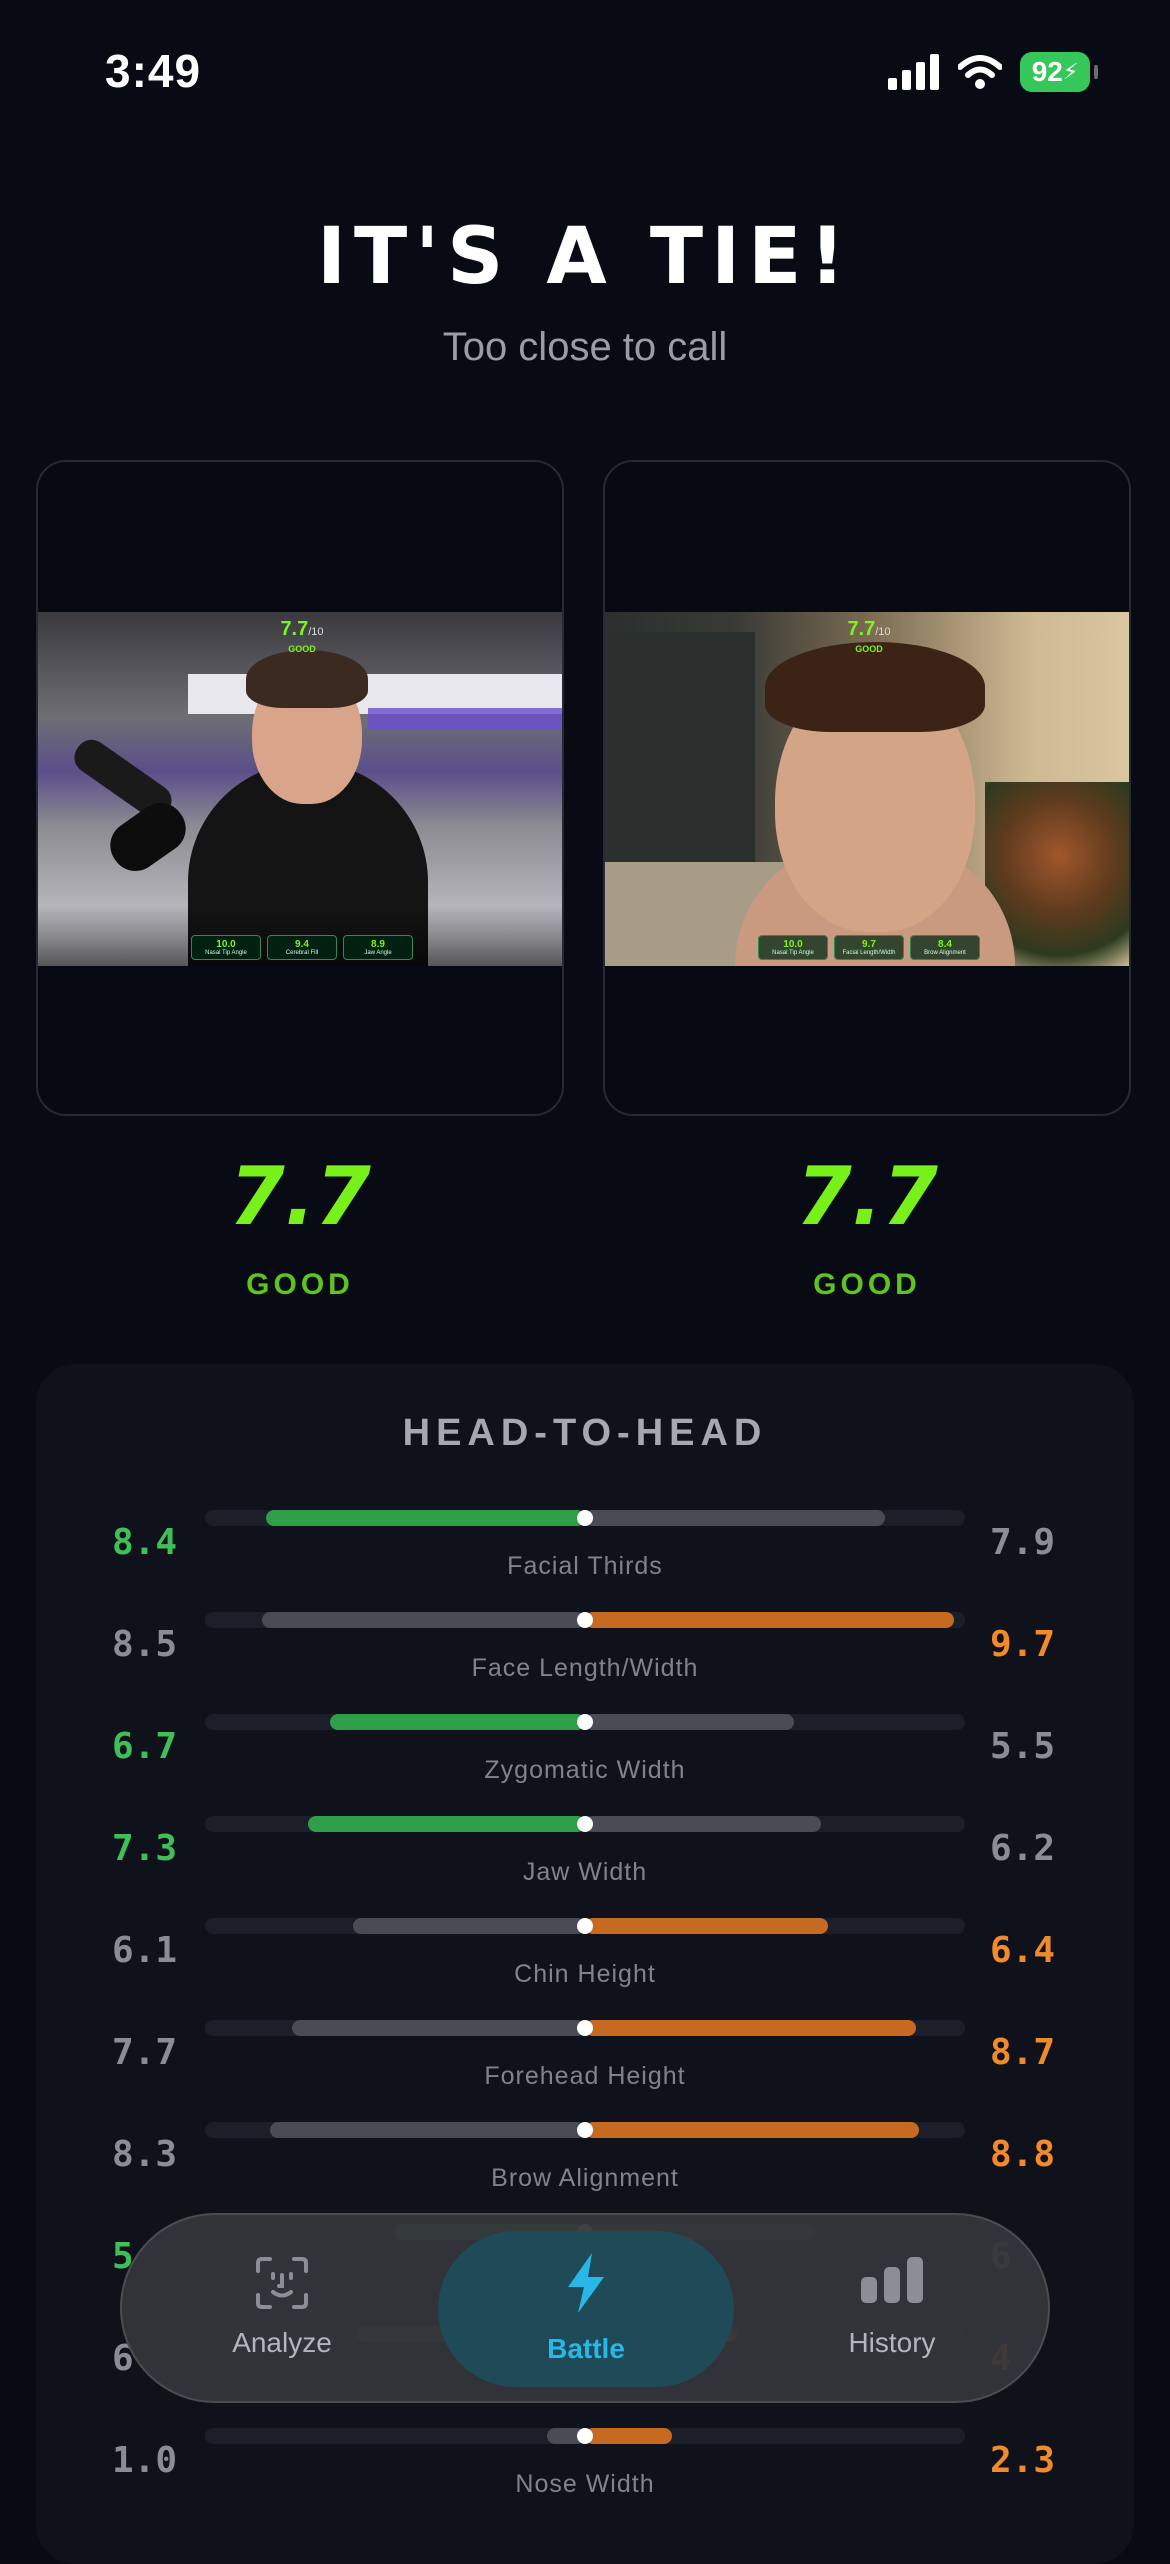  Describe the element at coordinates (585, 1974) in the screenshot. I see `metric-name: Chin Height` at that location.